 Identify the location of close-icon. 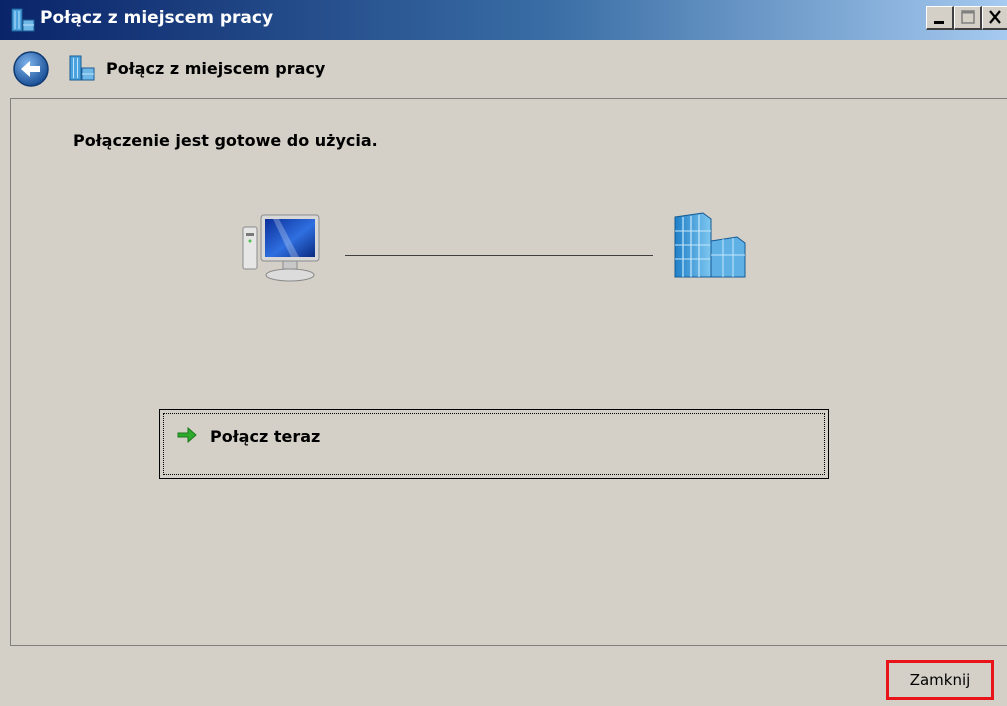
(995, 17).